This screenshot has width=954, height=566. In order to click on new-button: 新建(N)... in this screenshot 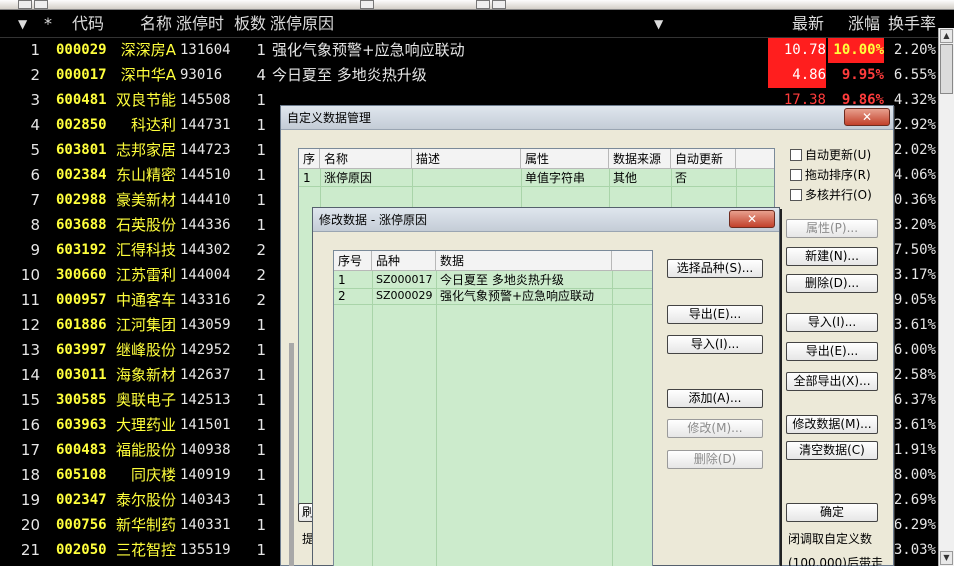, I will do `click(832, 256)`.